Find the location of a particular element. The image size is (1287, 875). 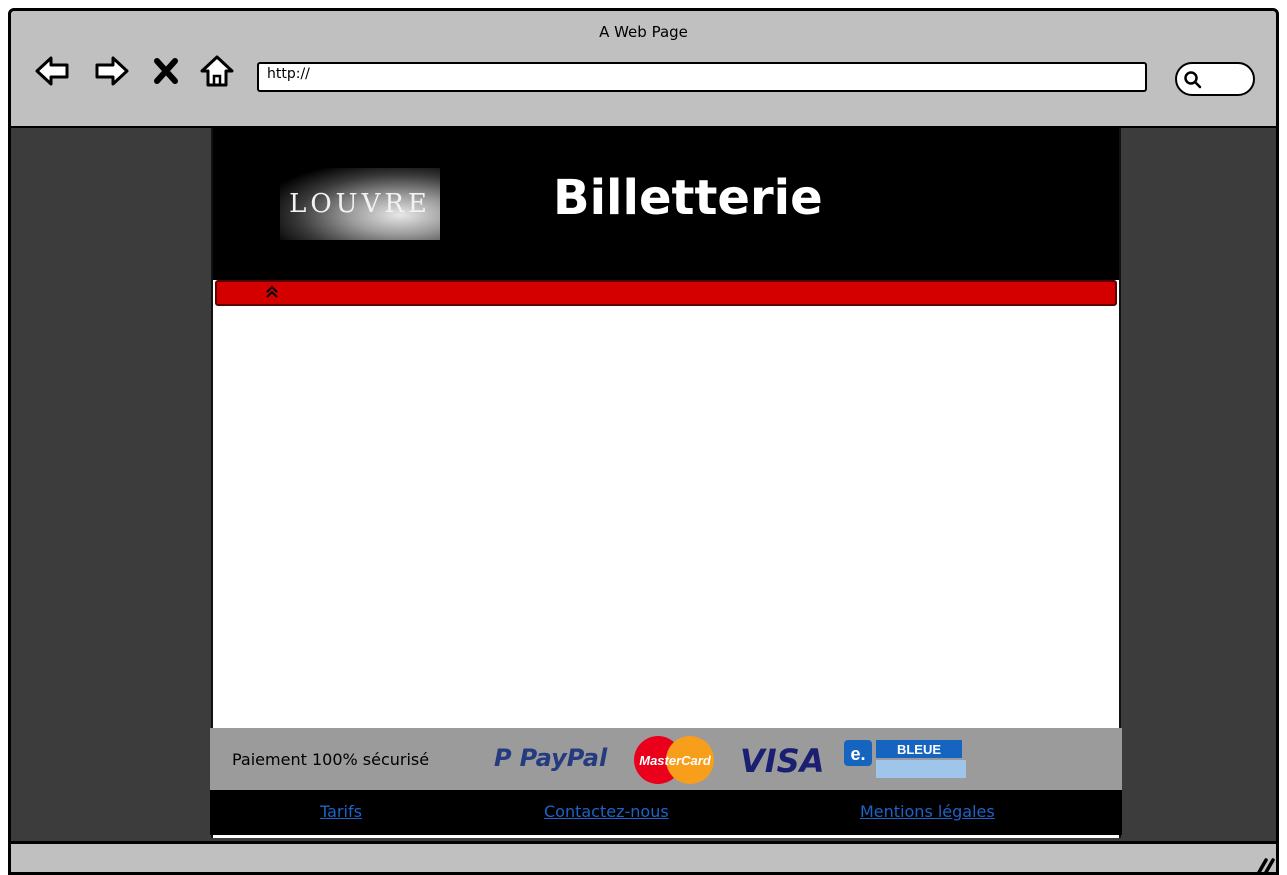

back-arrow-icon is located at coordinates (53, 71).